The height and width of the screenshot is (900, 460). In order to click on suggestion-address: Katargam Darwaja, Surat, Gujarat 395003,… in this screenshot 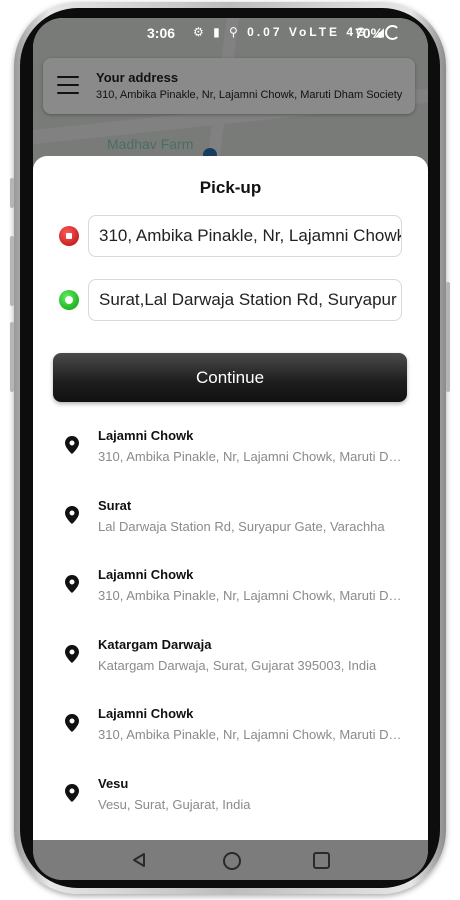, I will do `click(237, 665)`.